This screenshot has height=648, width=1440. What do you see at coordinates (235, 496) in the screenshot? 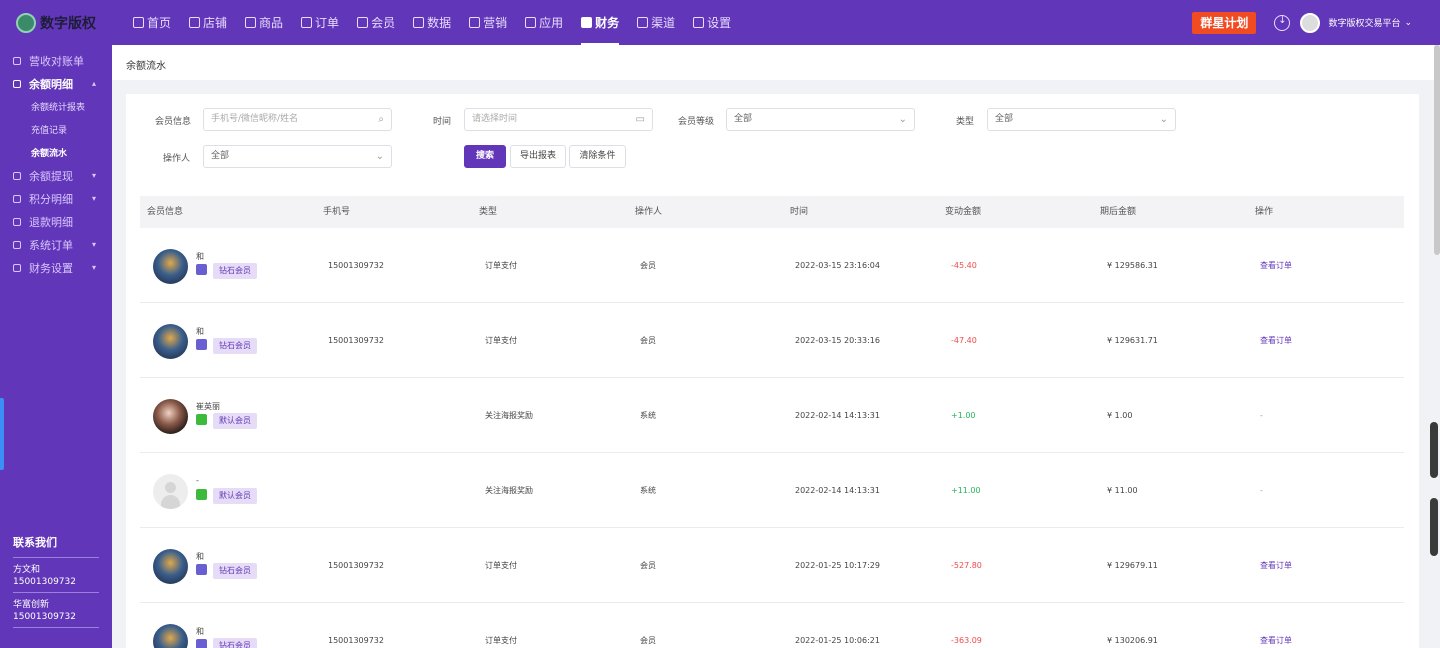
I see `member-level-badge: 默认会员` at bounding box center [235, 496].